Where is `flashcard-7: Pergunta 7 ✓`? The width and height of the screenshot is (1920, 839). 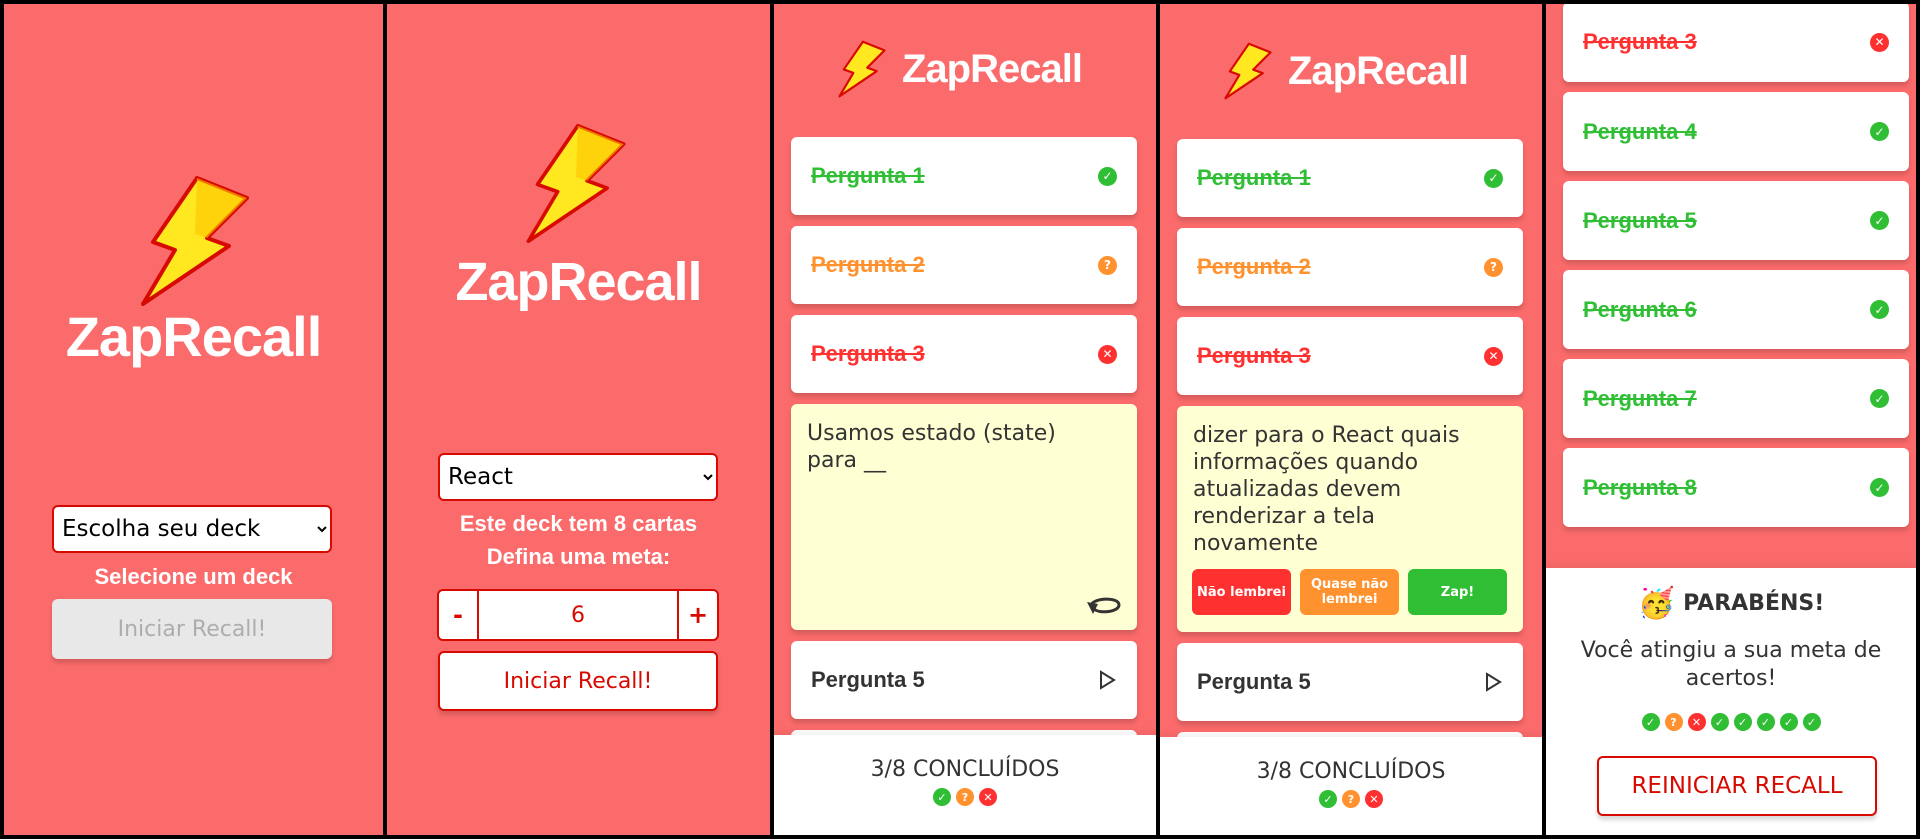
flashcard-7: Pergunta 7 ✓ is located at coordinates (1736, 398).